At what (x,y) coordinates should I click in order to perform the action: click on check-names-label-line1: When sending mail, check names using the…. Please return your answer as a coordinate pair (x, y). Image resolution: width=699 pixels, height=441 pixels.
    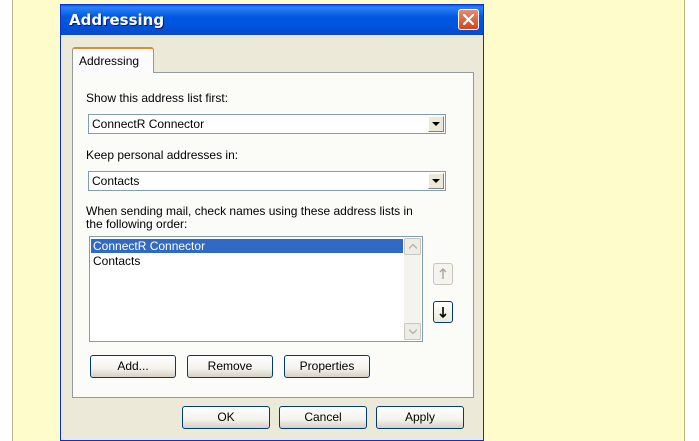
    Looking at the image, I should click on (249, 211).